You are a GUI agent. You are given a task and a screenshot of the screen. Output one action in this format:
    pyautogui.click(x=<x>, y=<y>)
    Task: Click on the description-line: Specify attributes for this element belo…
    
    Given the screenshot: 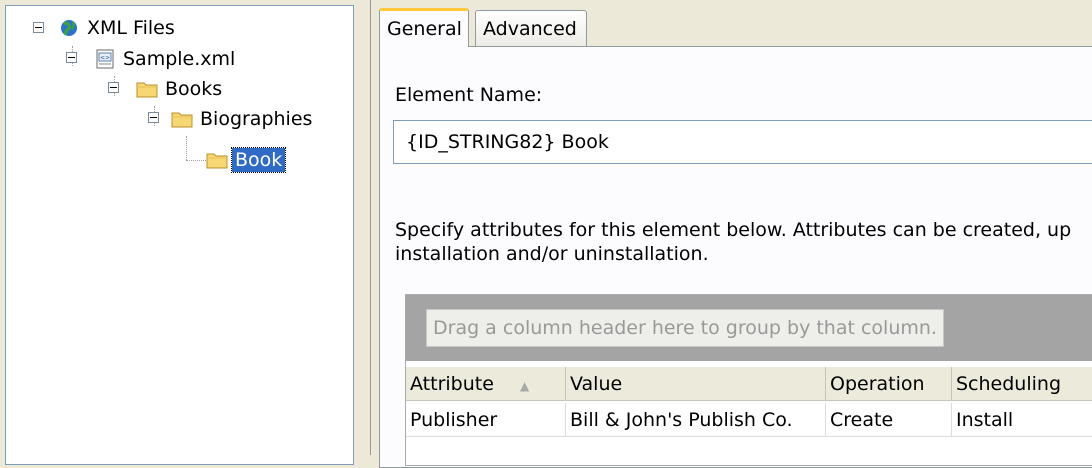 What is the action you would take?
    pyautogui.click(x=733, y=230)
    